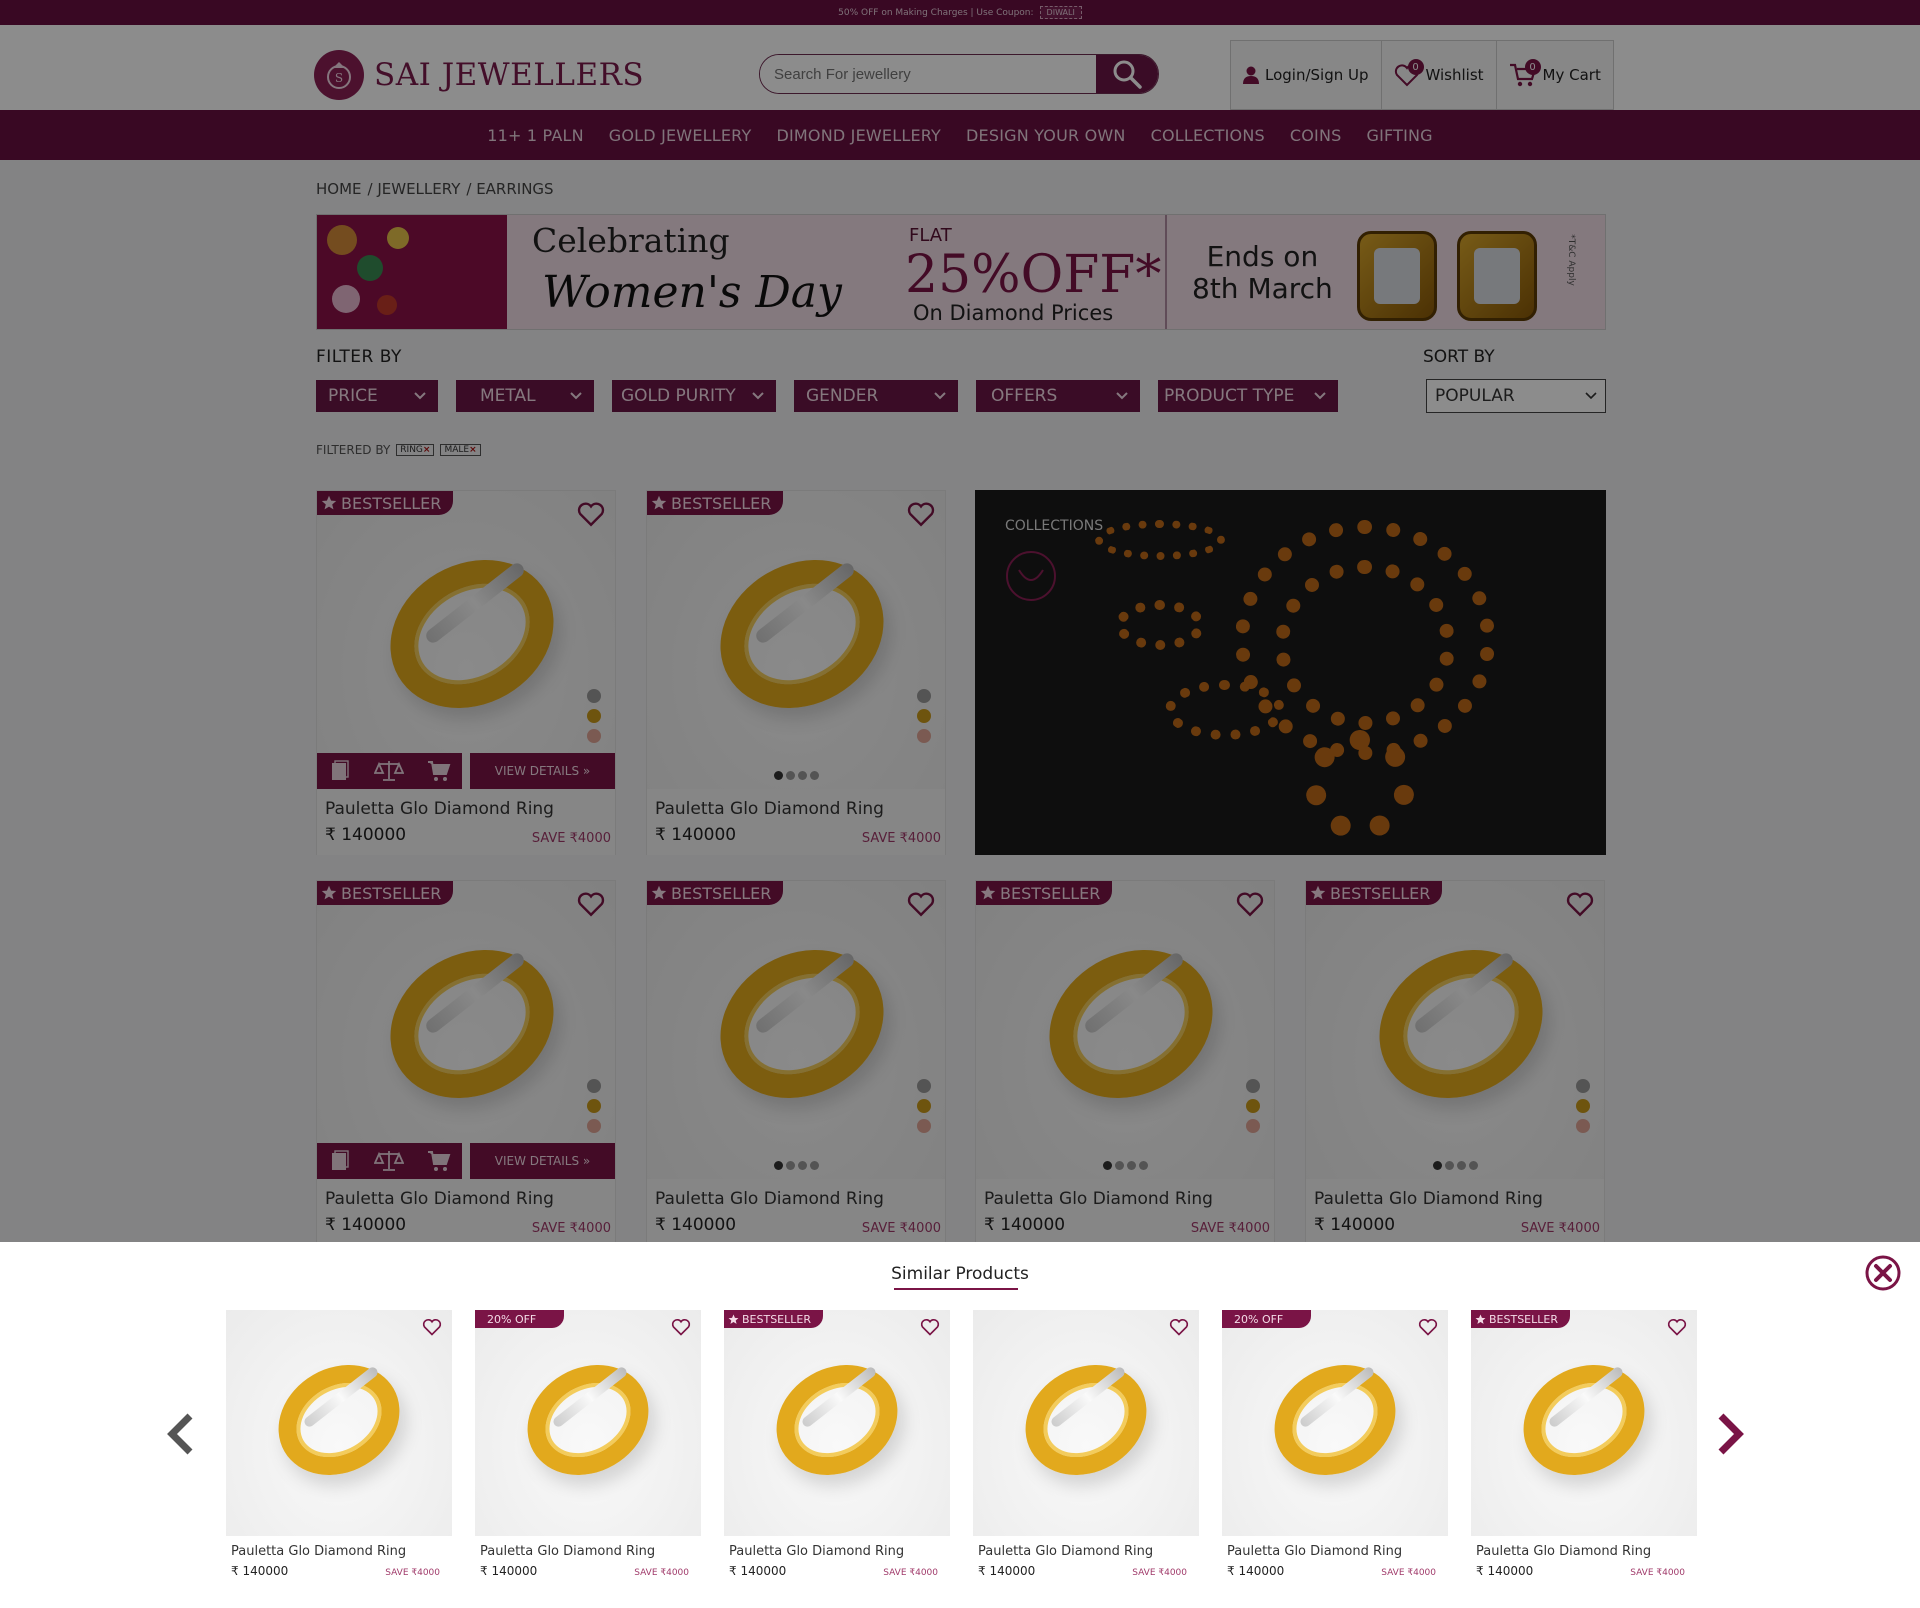  What do you see at coordinates (956, 1289) in the screenshot?
I see `title-underline` at bounding box center [956, 1289].